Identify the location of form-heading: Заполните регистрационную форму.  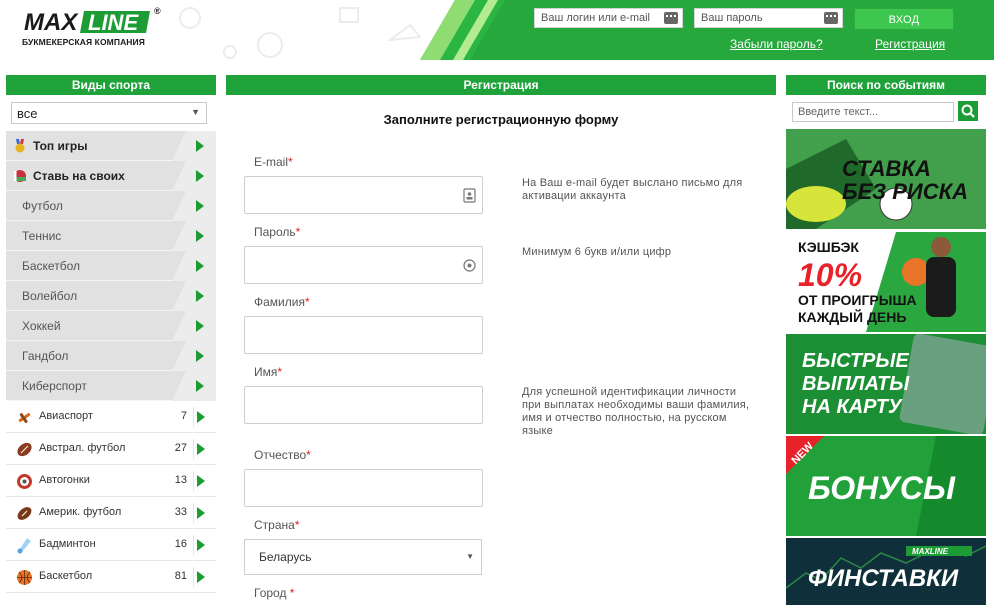
(501, 119).